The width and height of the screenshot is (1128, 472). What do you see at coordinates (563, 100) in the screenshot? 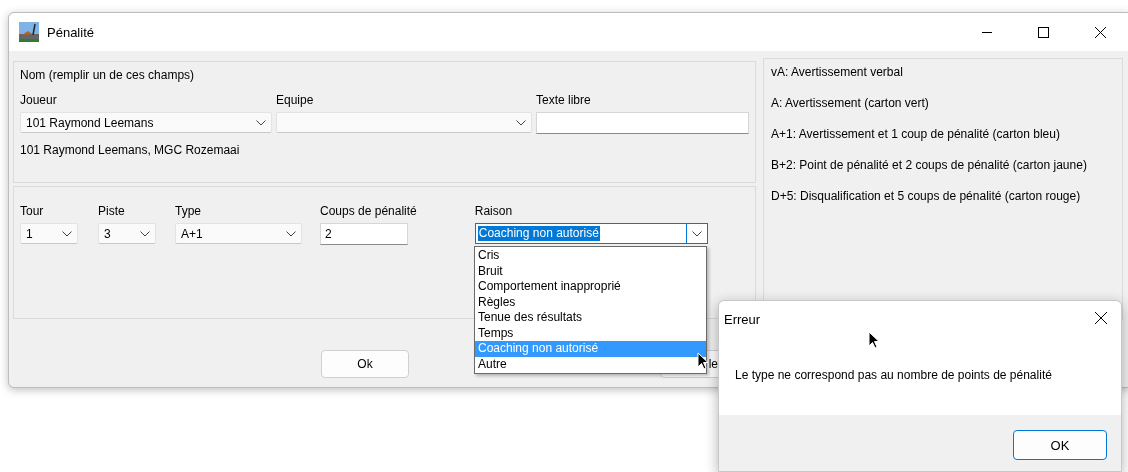
I see `field-label: Texte libre` at bounding box center [563, 100].